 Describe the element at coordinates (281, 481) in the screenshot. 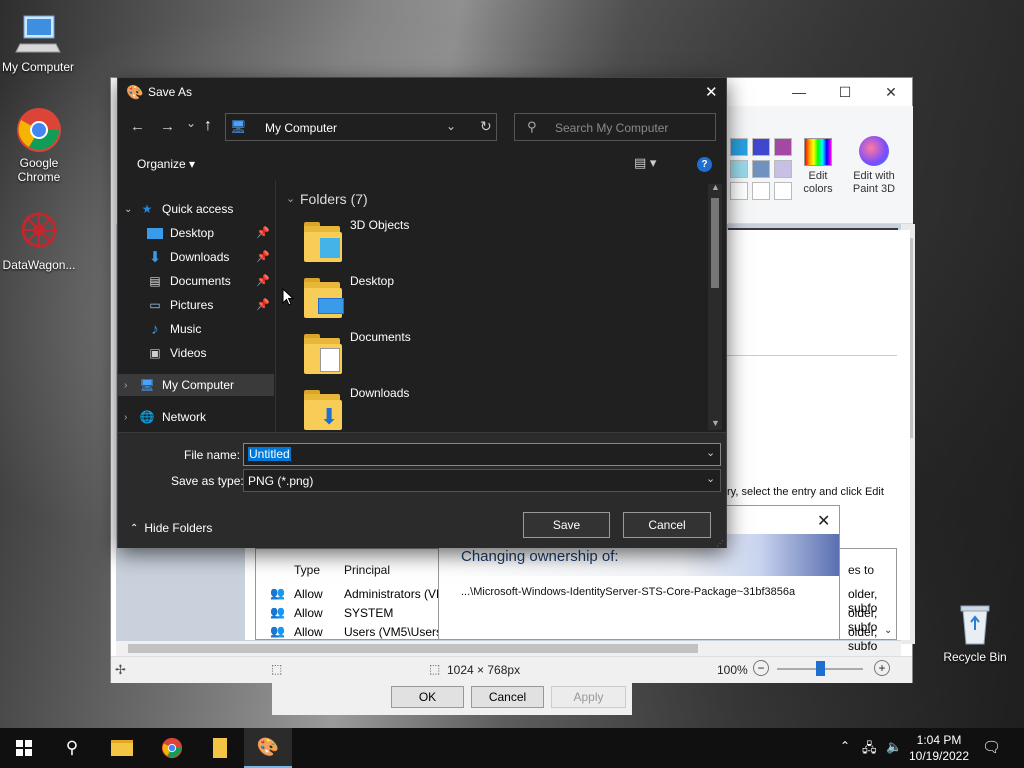

I see `save-type-value: PNG (*.png)` at that location.